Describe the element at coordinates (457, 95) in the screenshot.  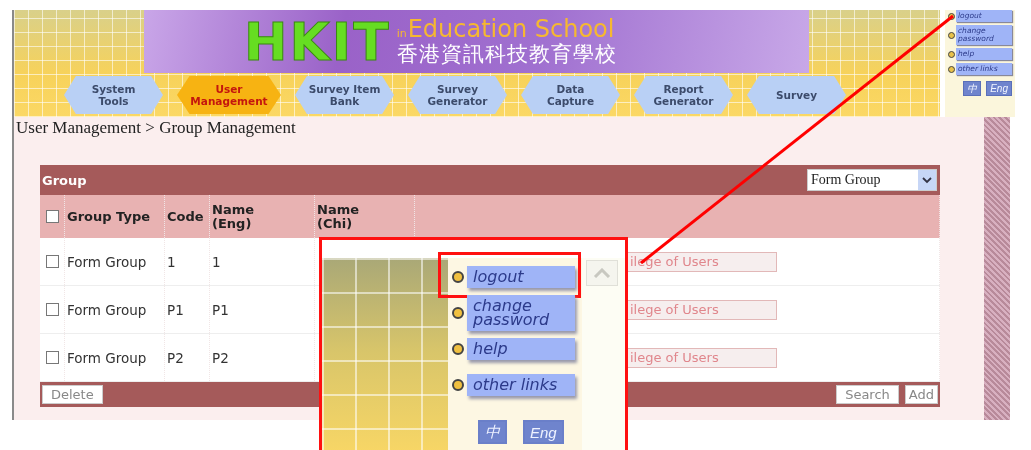
I see `nav-tab: Survey Generator` at that location.